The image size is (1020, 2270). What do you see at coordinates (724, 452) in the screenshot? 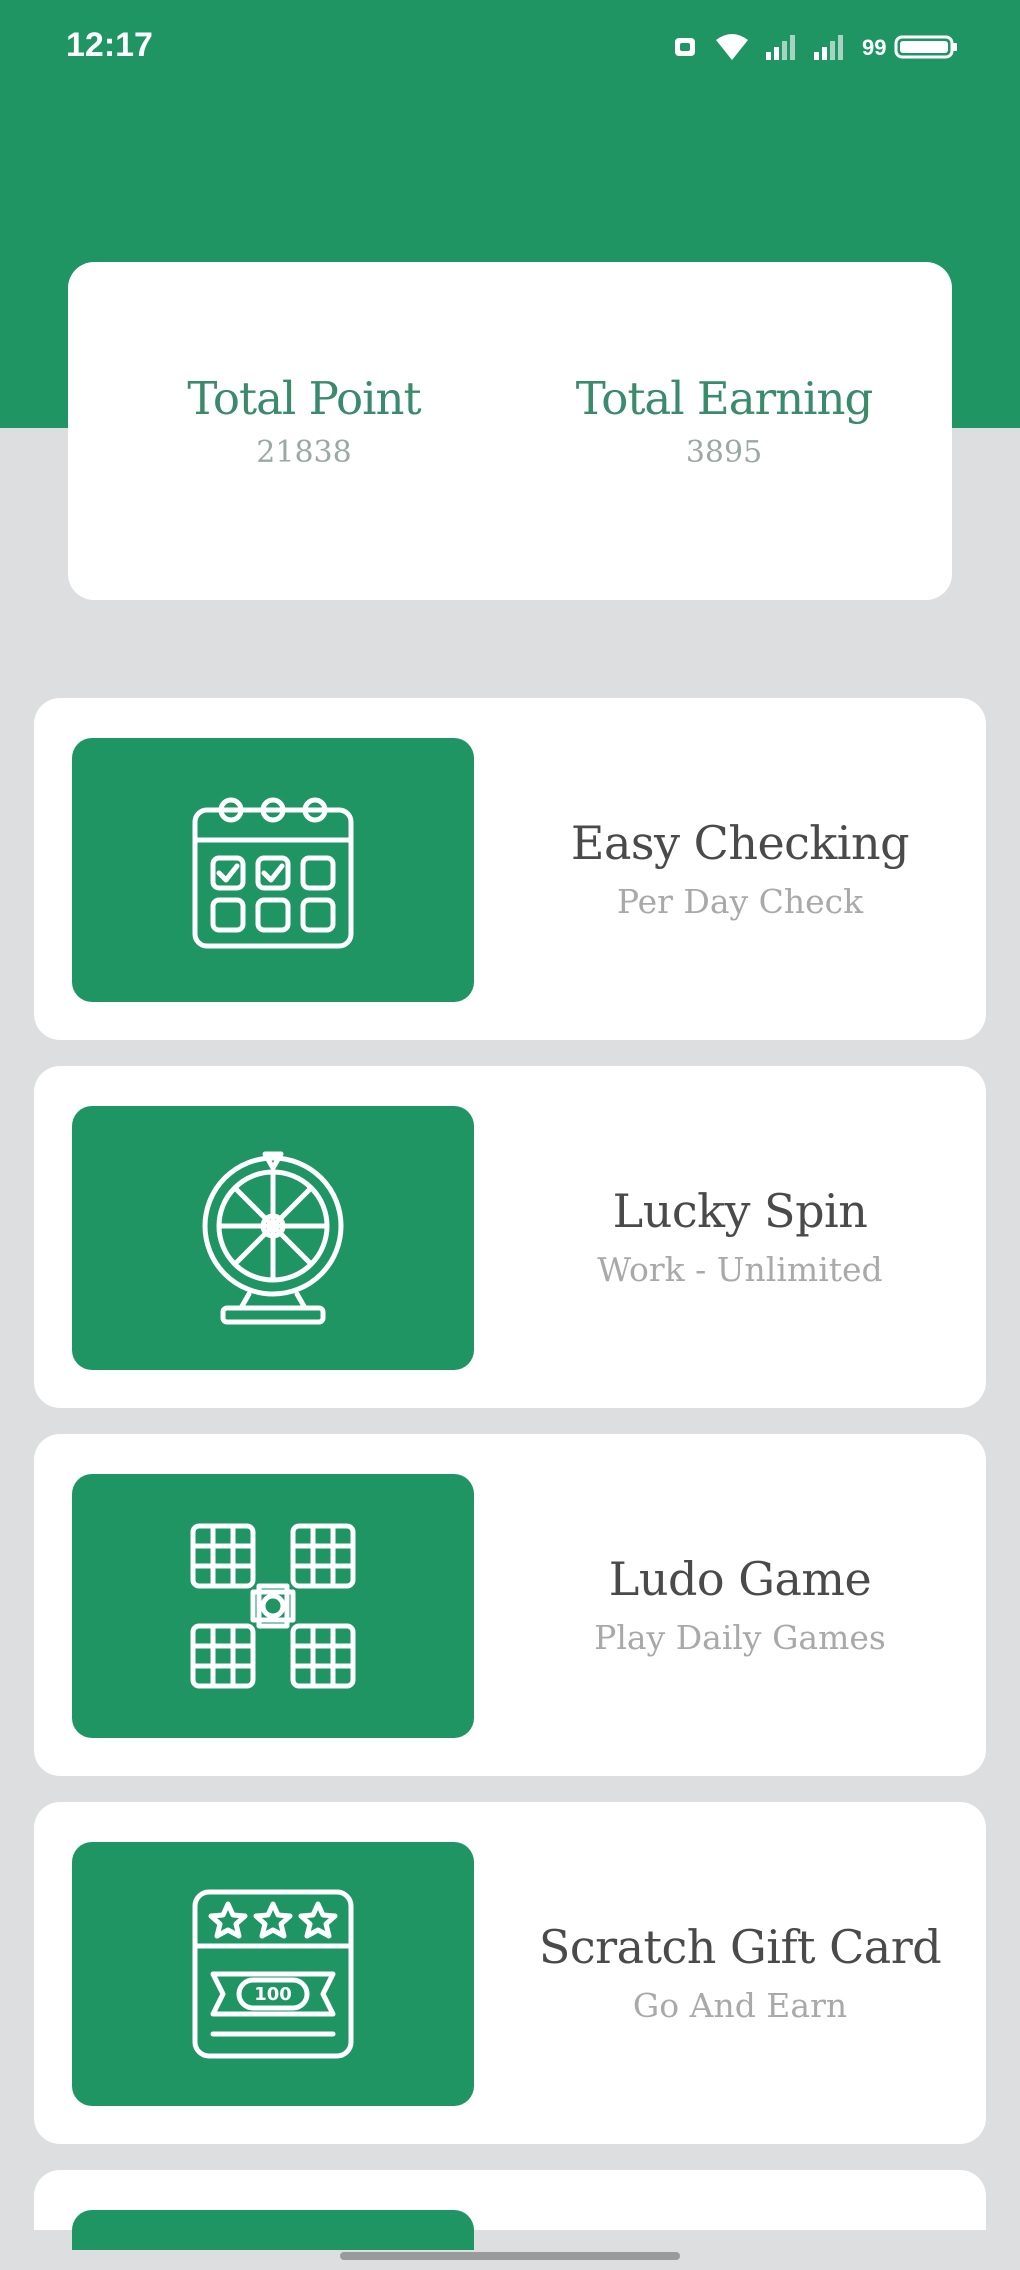
I see `total-earning-value: 3895` at bounding box center [724, 452].